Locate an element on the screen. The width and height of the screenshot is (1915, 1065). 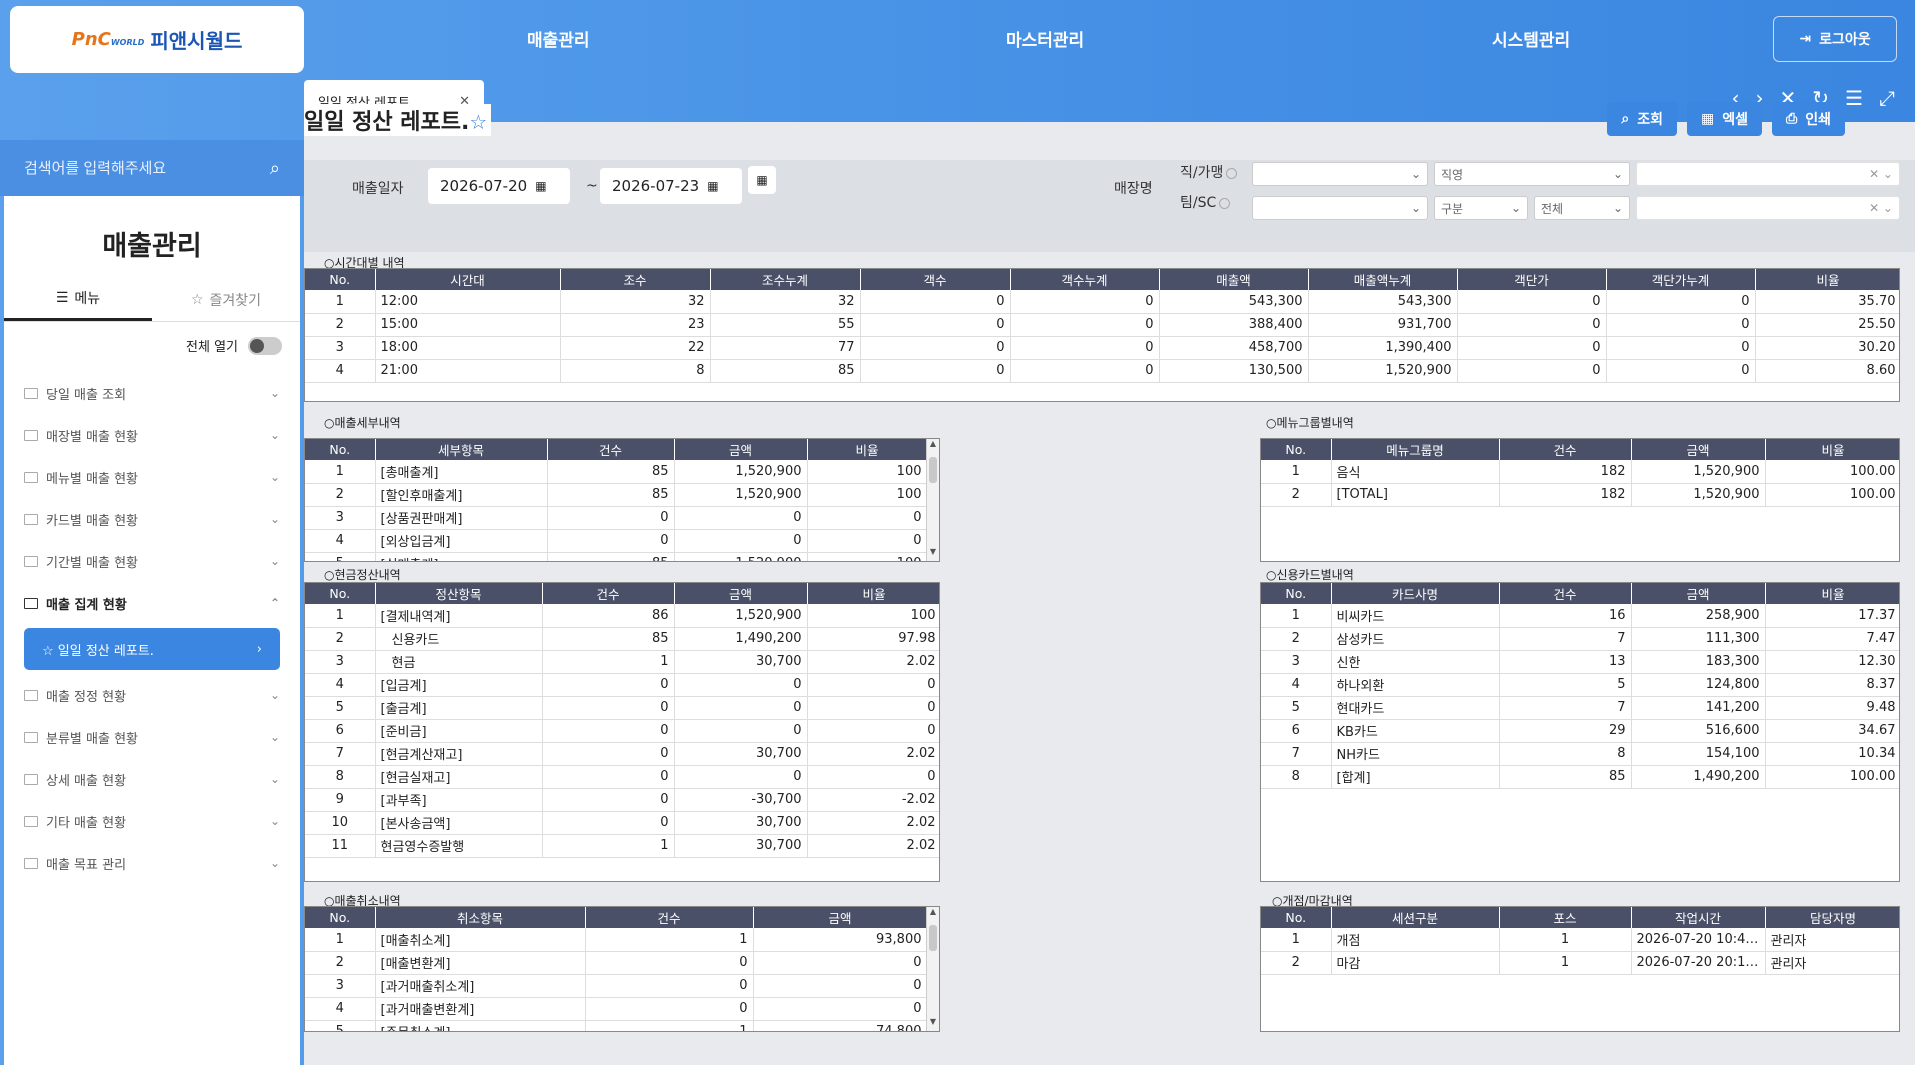
sidebar-item-card: 카드별 매출 현황 ⌄ is located at coordinates (152, 519).